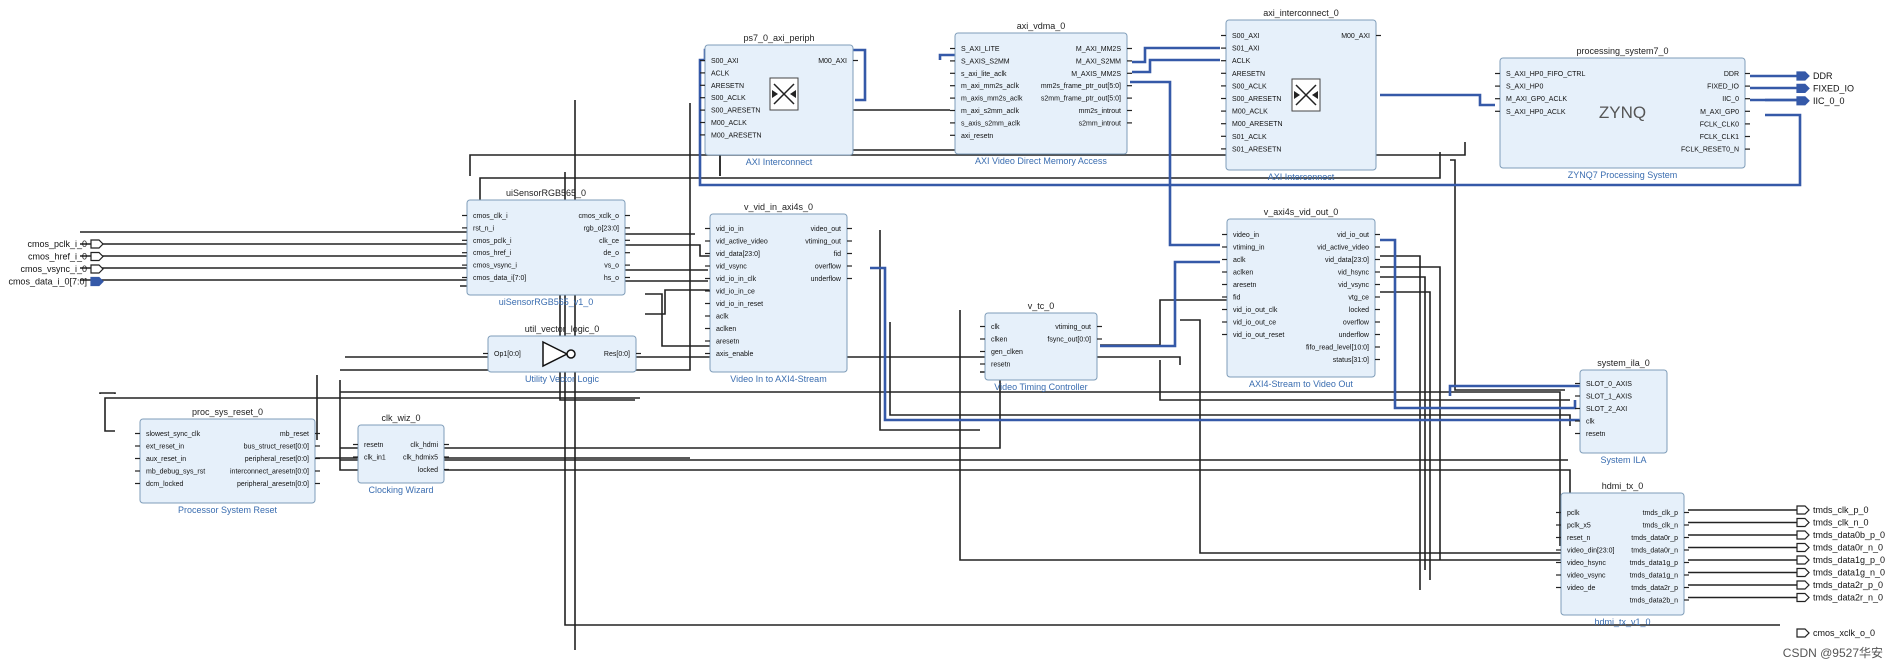 The image size is (1893, 665). Describe the element at coordinates (1623, 486) in the screenshot. I see `block-title: hdmi_tx_0` at that location.